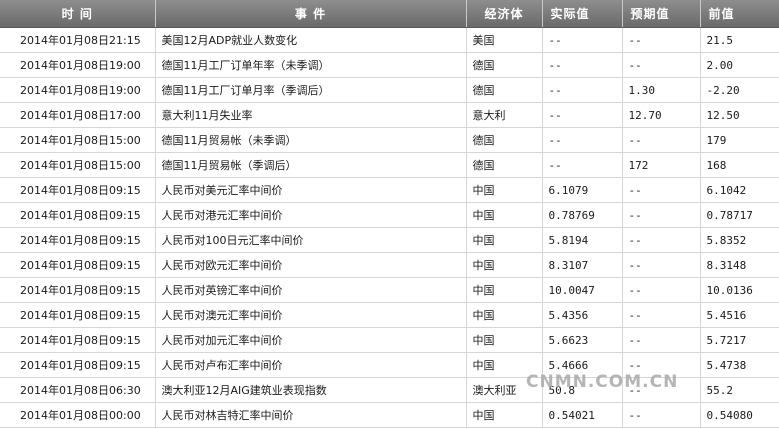 This screenshot has width=779, height=428. I want to click on cell-country: 美国, so click(504, 40).